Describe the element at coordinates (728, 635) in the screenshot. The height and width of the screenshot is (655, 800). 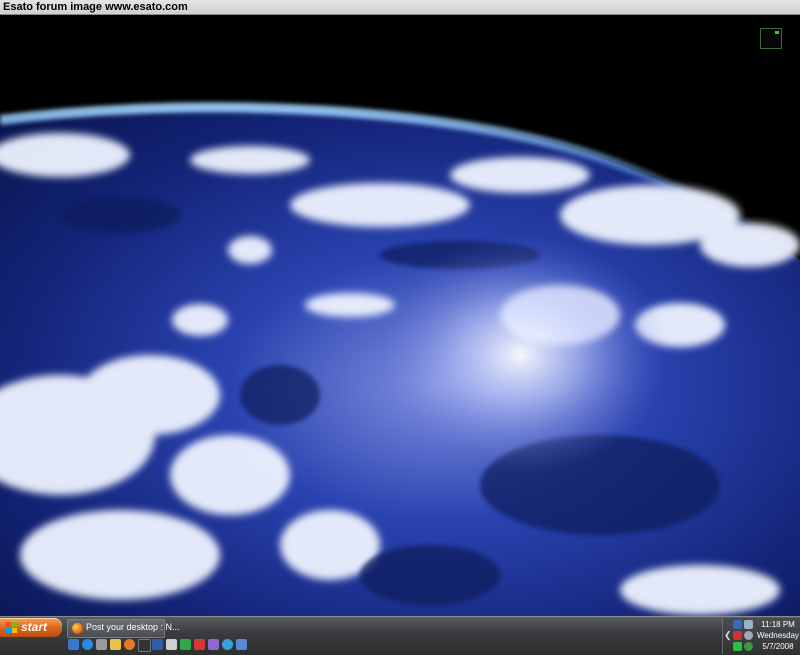
I see `chevron-left-icon: ❮` at that location.